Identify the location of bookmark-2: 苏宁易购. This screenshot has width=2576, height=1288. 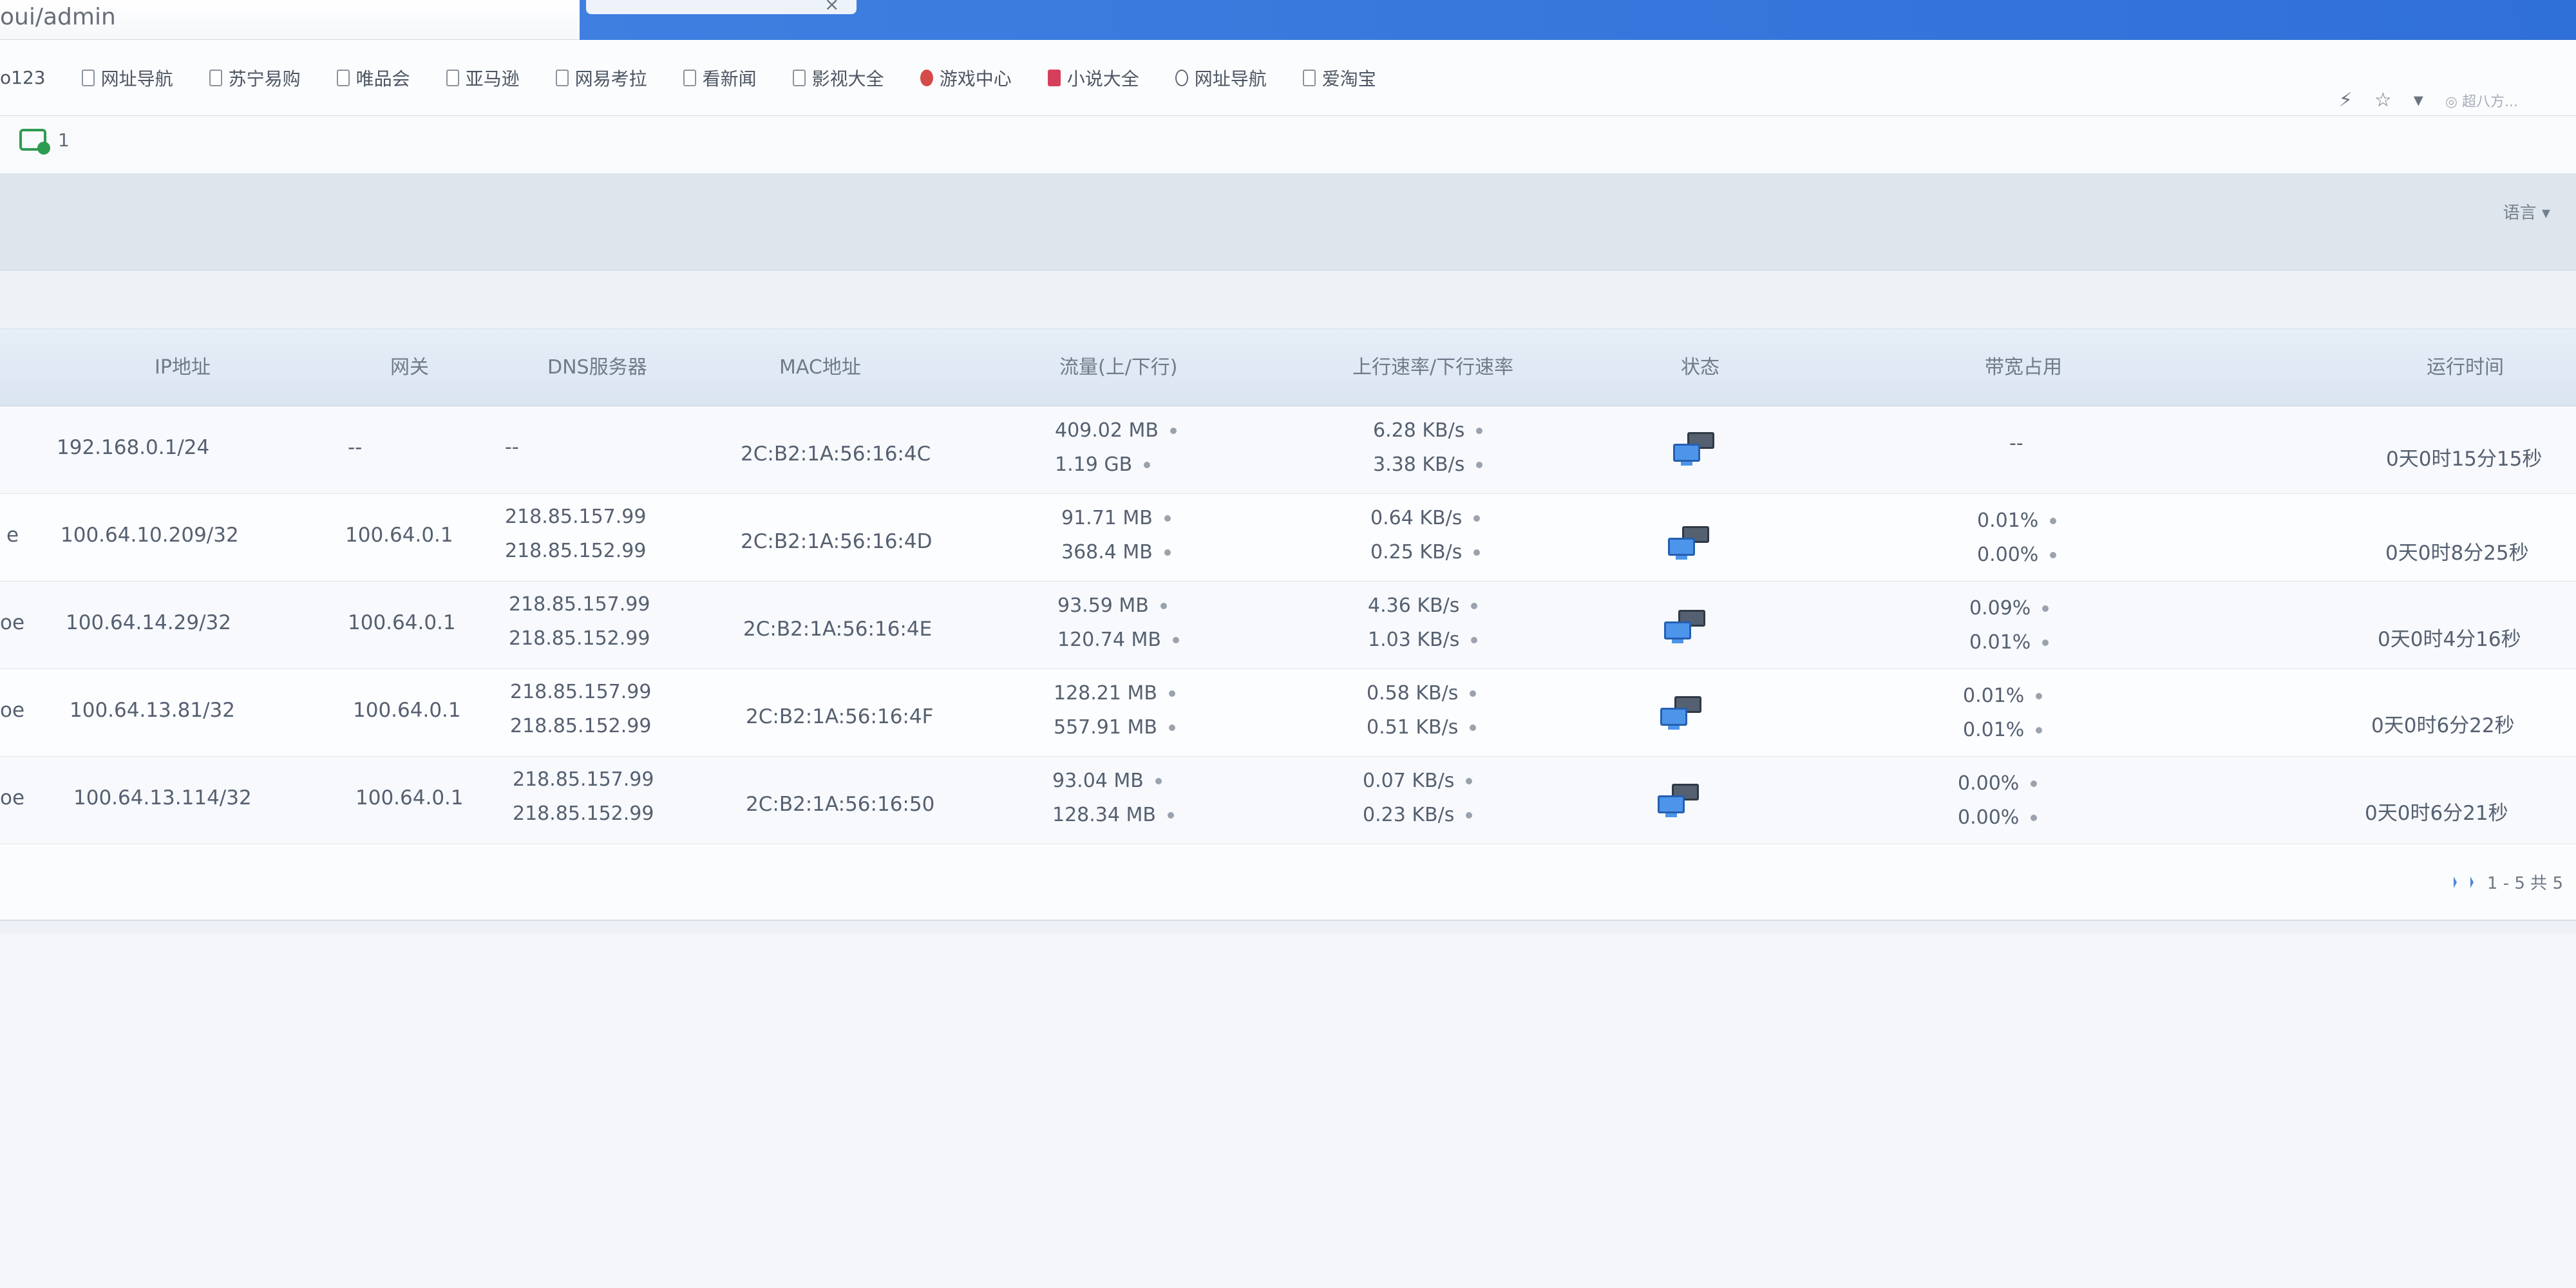
(255, 78).